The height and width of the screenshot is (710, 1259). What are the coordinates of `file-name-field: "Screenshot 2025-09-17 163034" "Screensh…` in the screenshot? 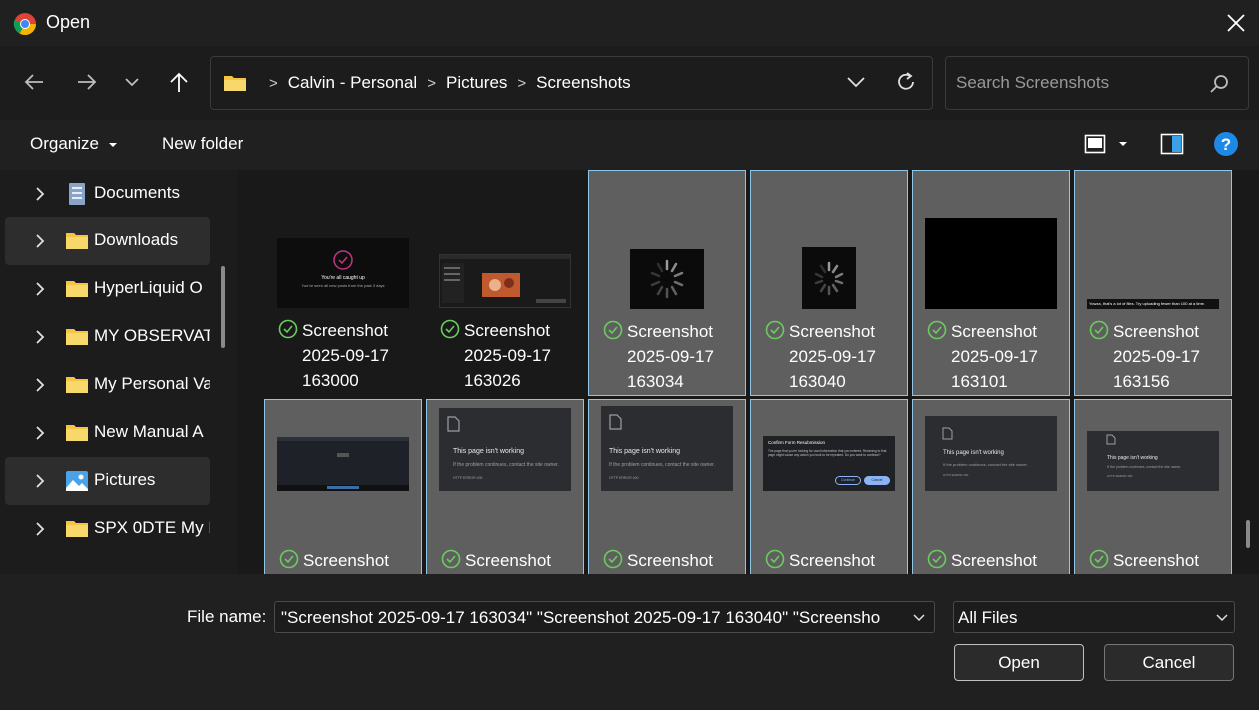 It's located at (604, 617).